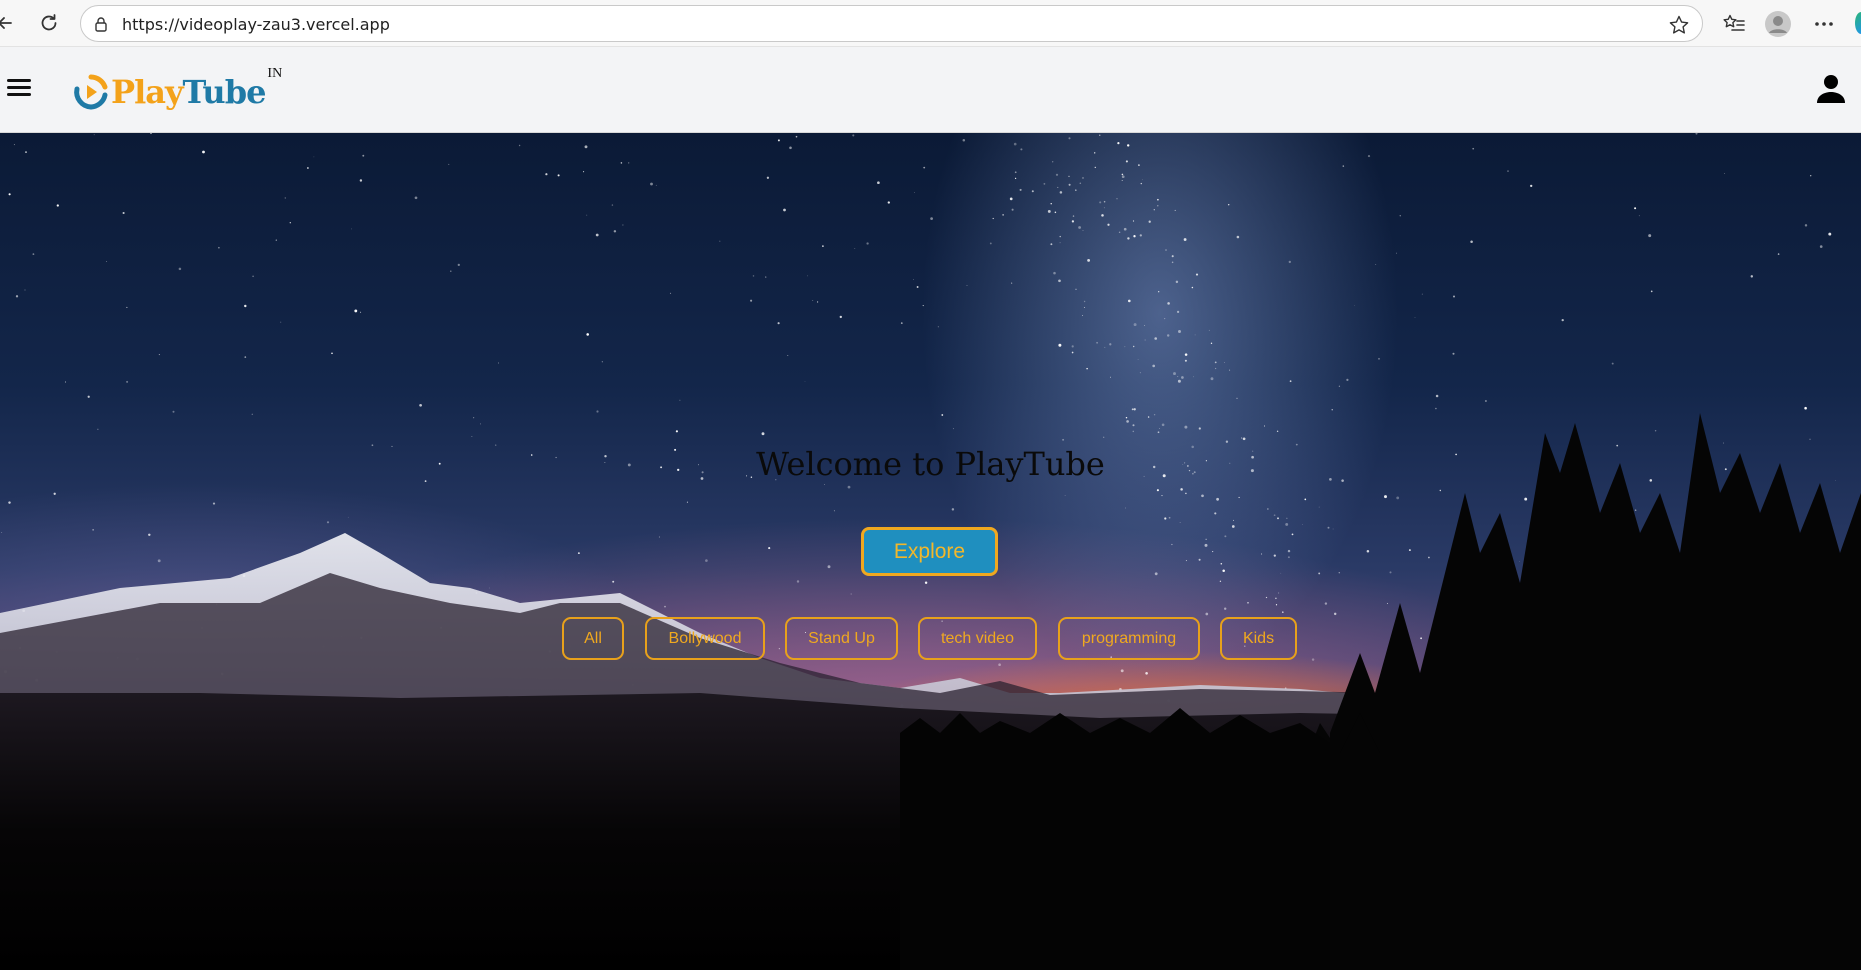 The image size is (1861, 970). I want to click on site-header: Play Tube IN, so click(930, 90).